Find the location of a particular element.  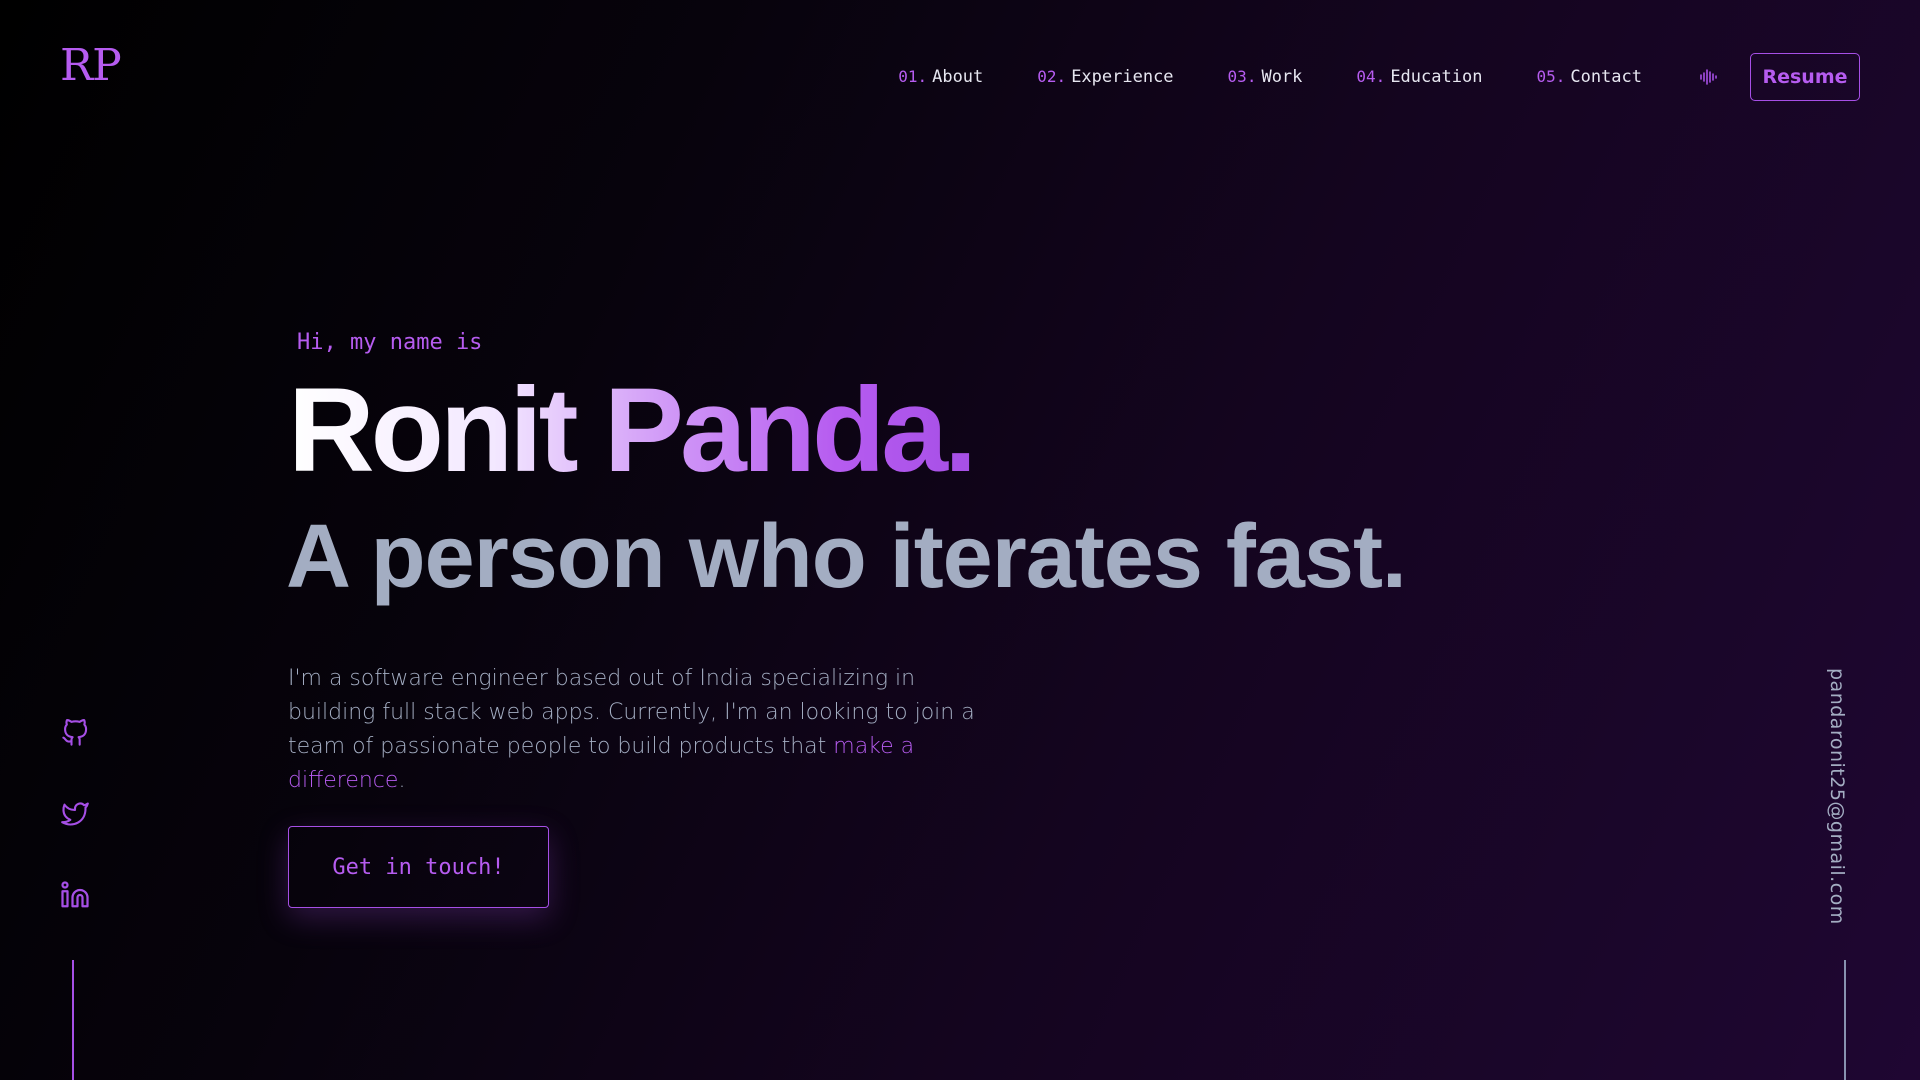

nav-item-number: 01. is located at coordinates (913, 76).